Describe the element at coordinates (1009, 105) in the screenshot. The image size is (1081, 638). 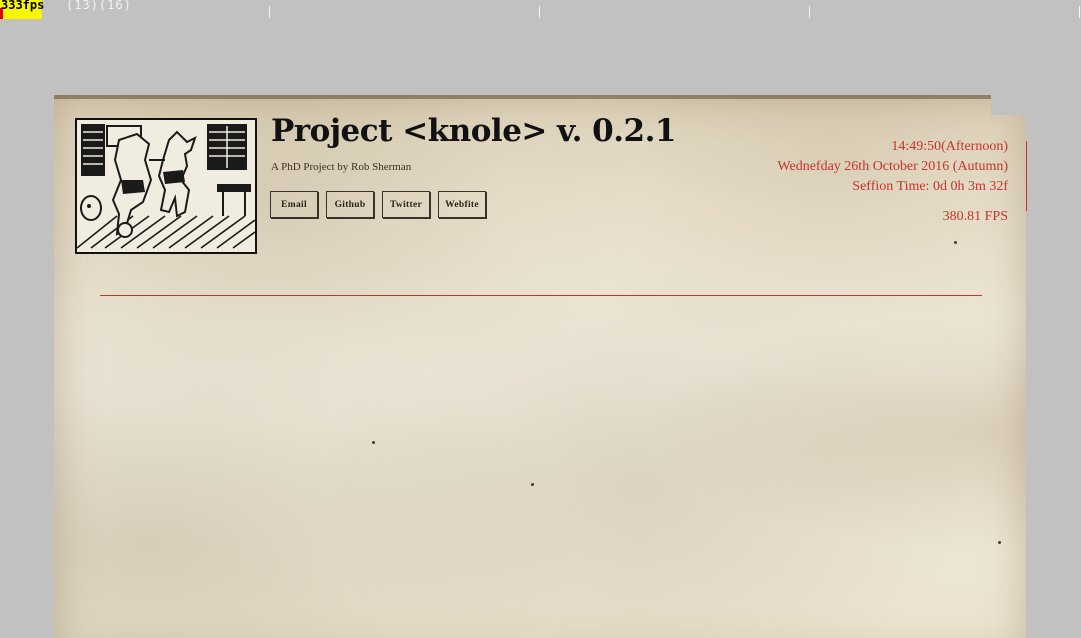
I see `parchment-torn-corner` at that location.